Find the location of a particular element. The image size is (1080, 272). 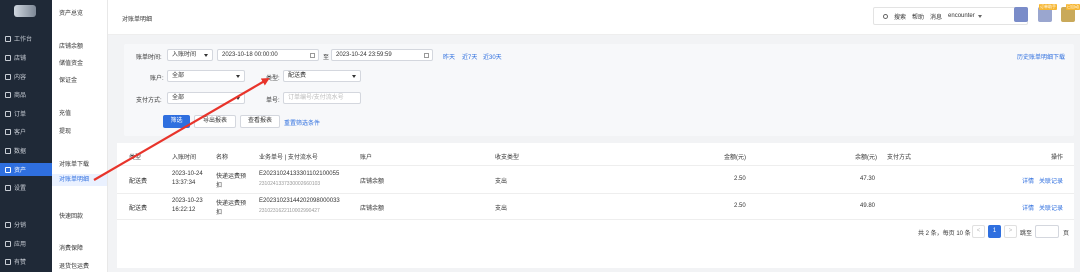

nav-label: 工作台 is located at coordinates (23, 40).